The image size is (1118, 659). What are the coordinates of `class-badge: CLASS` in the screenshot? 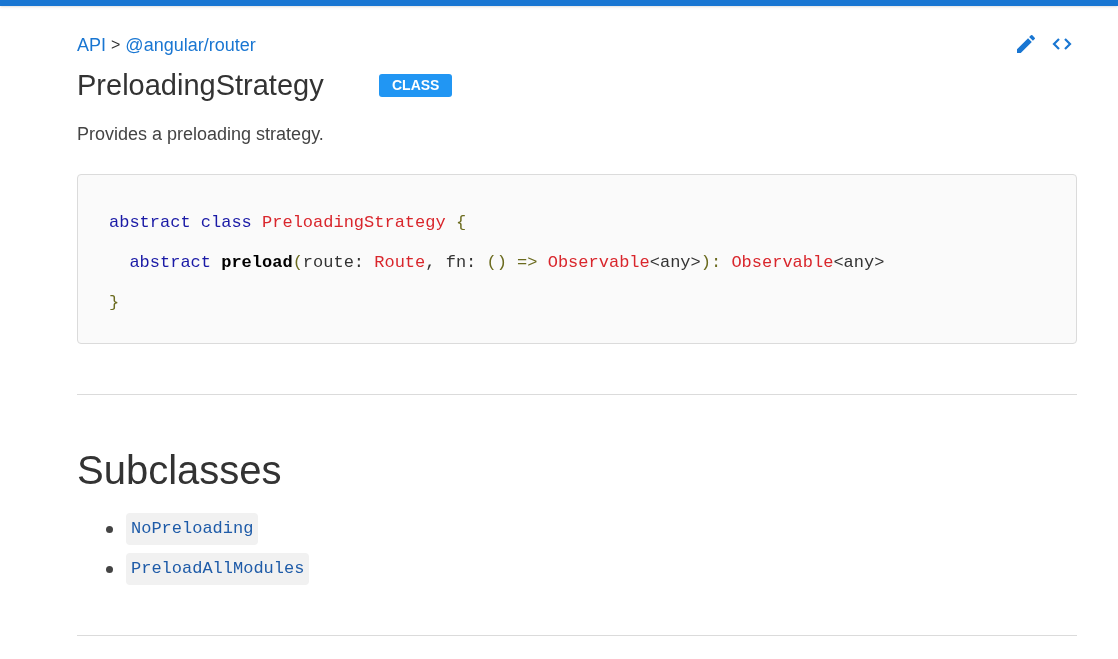 It's located at (416, 85).